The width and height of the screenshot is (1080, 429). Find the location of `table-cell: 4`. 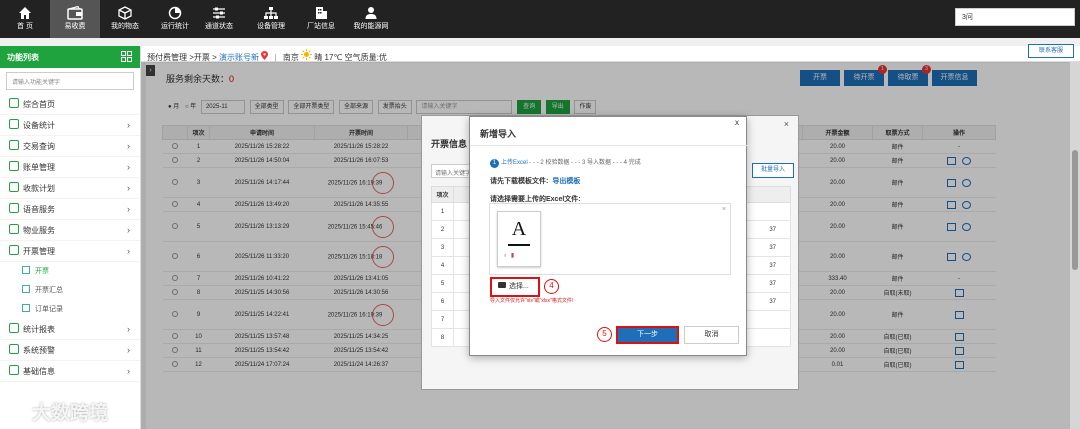

table-cell: 4 is located at coordinates (442, 265).